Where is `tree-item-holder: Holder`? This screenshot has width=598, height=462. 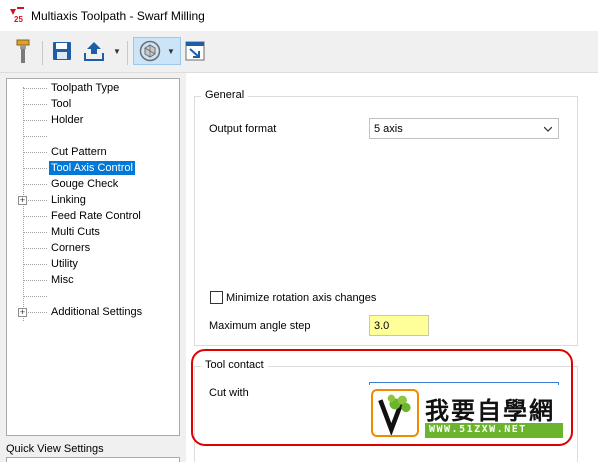 tree-item-holder: Holder is located at coordinates (67, 120).